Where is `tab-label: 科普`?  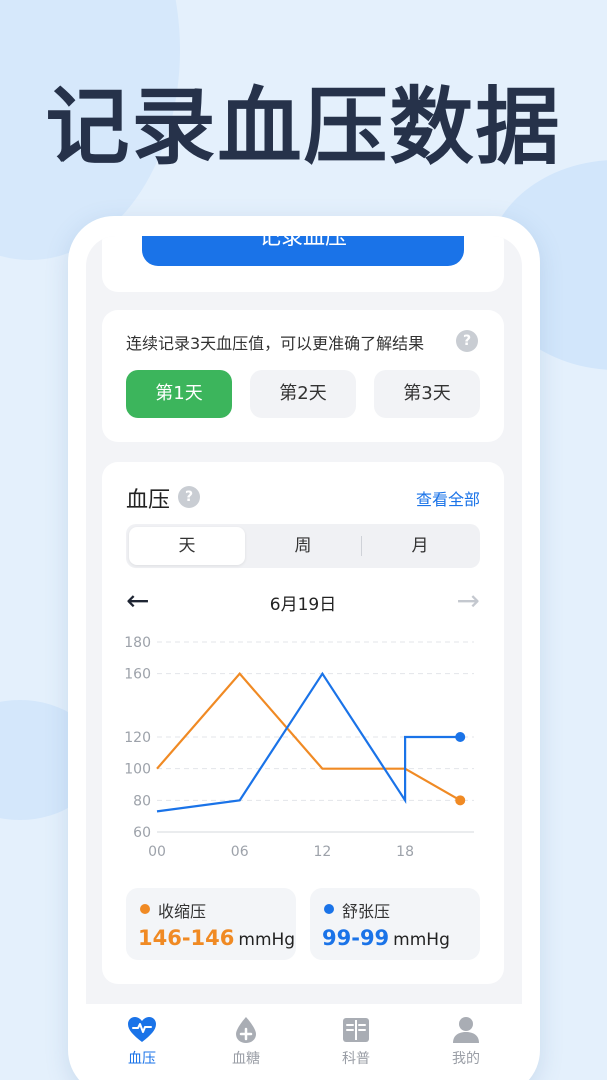
tab-label: 科普 is located at coordinates (356, 1059).